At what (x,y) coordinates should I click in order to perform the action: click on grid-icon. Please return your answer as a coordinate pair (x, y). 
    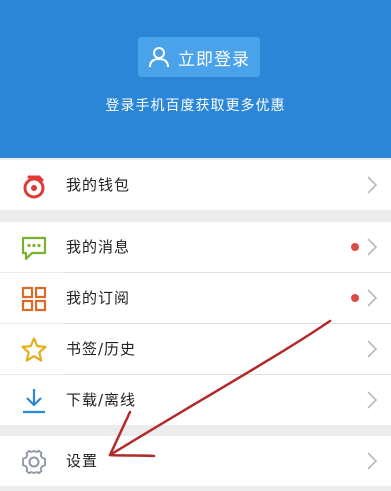
    Looking at the image, I should click on (34, 299).